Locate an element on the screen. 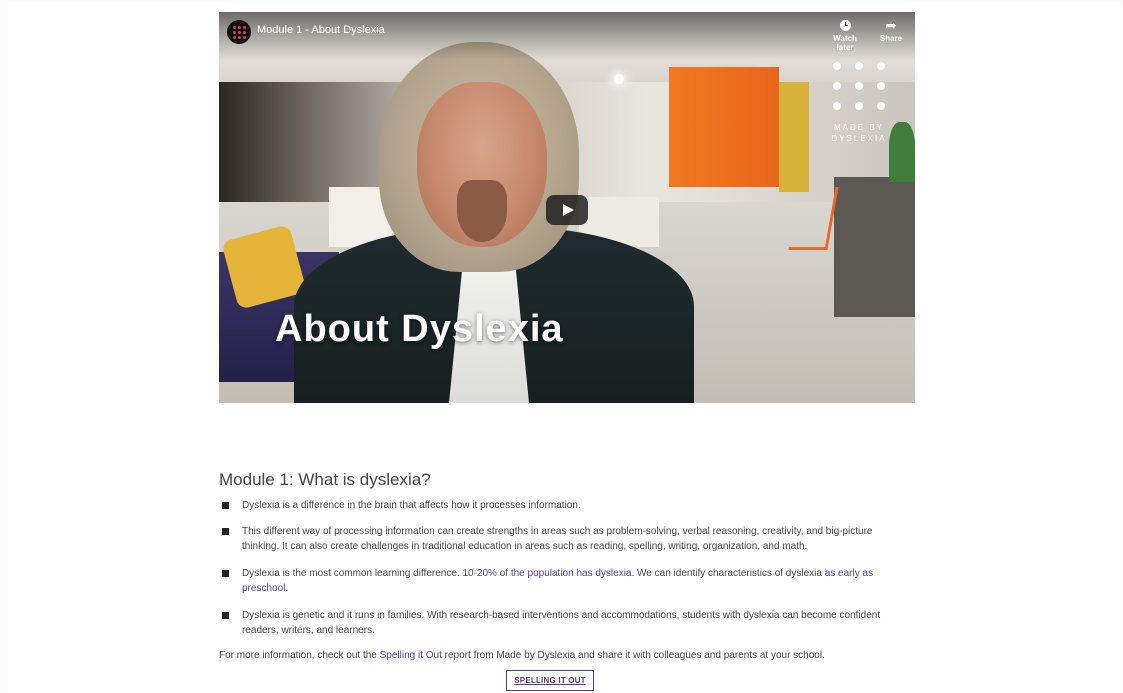 Image resolution: width=1123 pixels, height=693 pixels. video-overlay-title: About Dyslexia is located at coordinates (419, 329).